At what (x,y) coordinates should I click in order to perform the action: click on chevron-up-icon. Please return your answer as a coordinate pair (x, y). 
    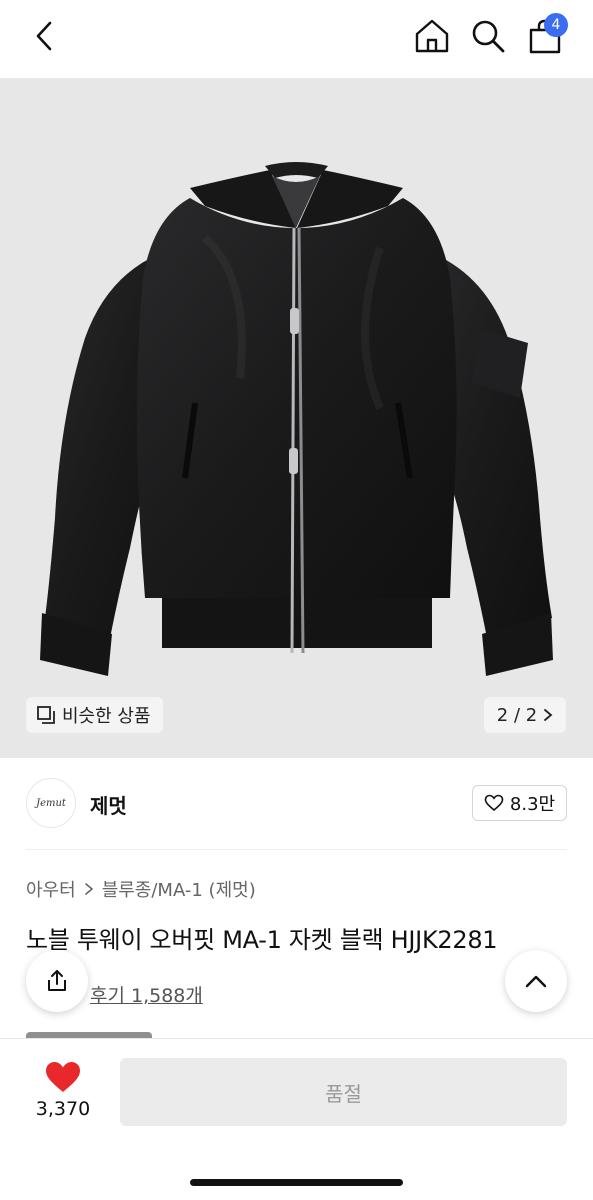
    Looking at the image, I should click on (536, 981).